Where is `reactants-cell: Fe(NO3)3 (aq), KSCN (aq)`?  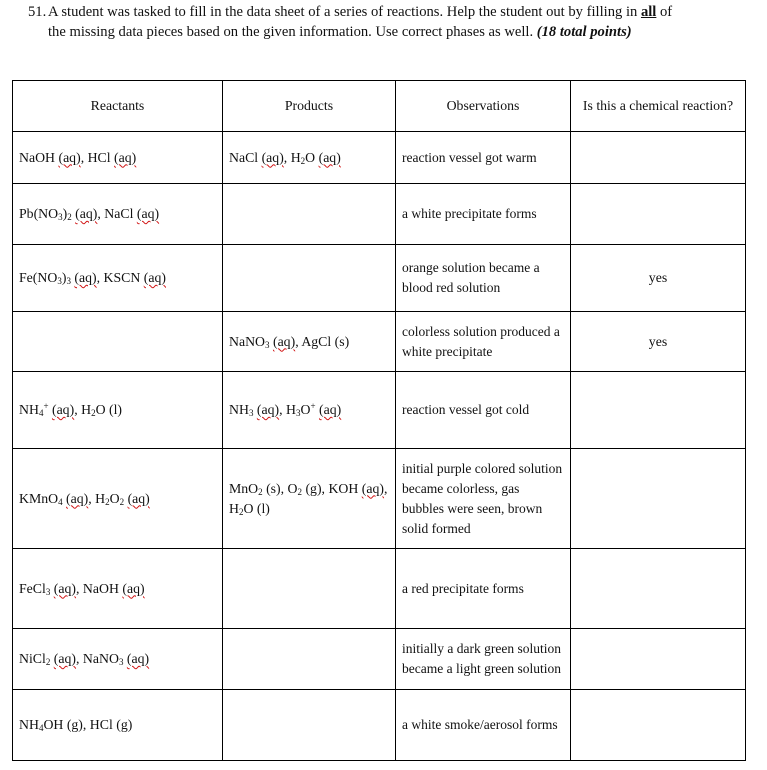
reactants-cell: Fe(NO3)3 (aq), KSCN (aq) is located at coordinates (117, 278).